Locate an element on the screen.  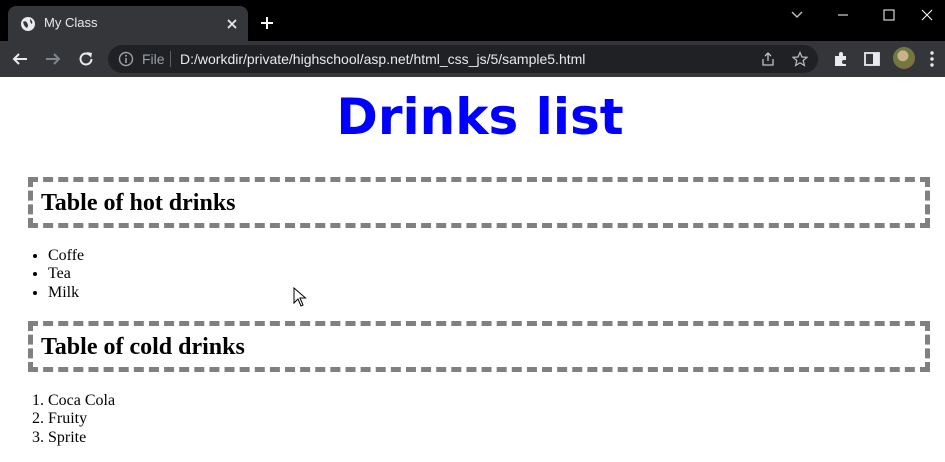
minimize-button is located at coordinates (843, 15).